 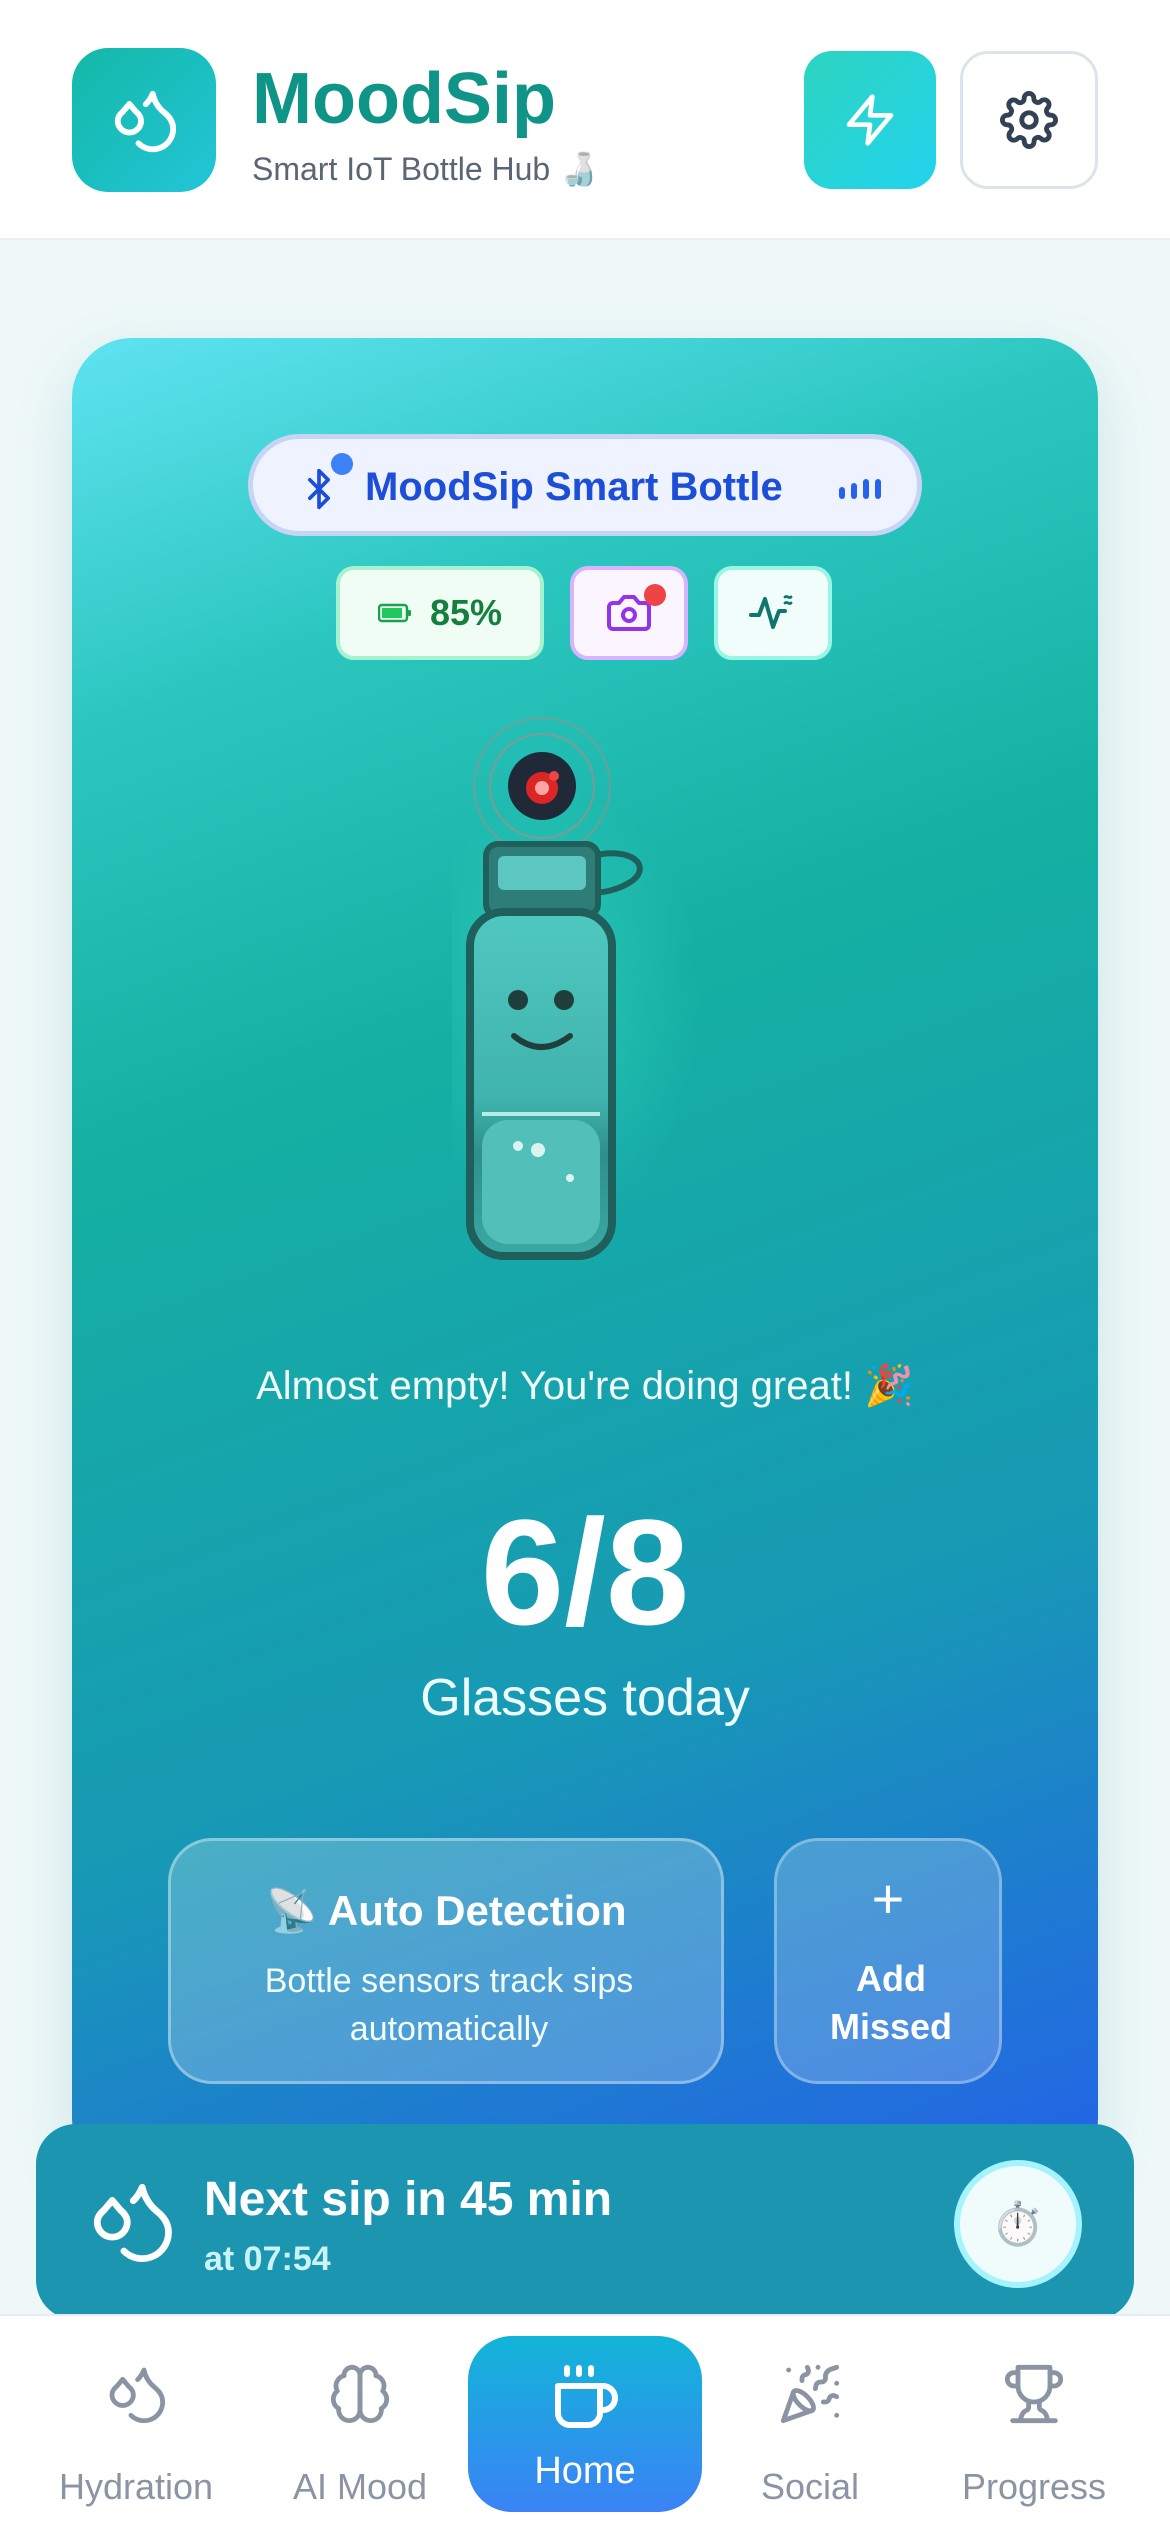 I want to click on battery-icon, so click(x=394, y=613).